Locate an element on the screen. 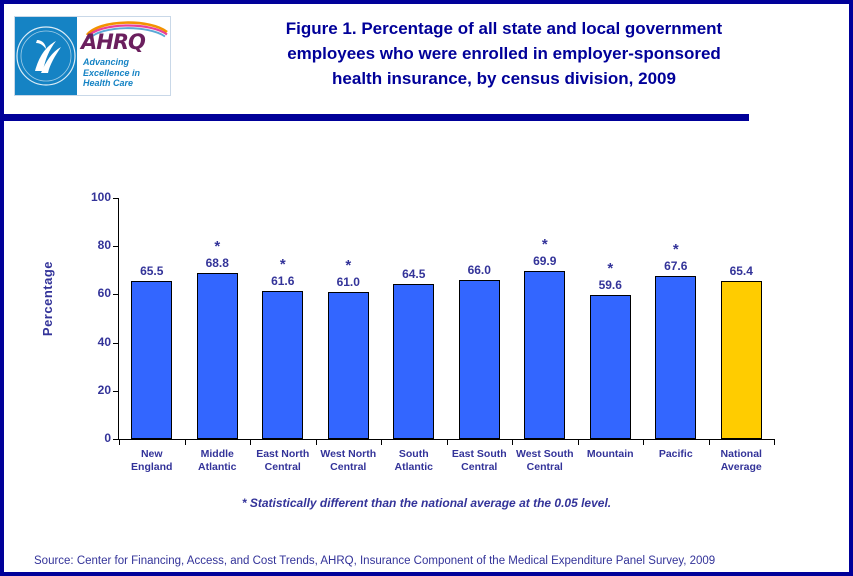 Image resolution: width=853 pixels, height=576 pixels. ahrq-logo: AHRQ Advancing Excellence in Health Care is located at coordinates (92, 56).